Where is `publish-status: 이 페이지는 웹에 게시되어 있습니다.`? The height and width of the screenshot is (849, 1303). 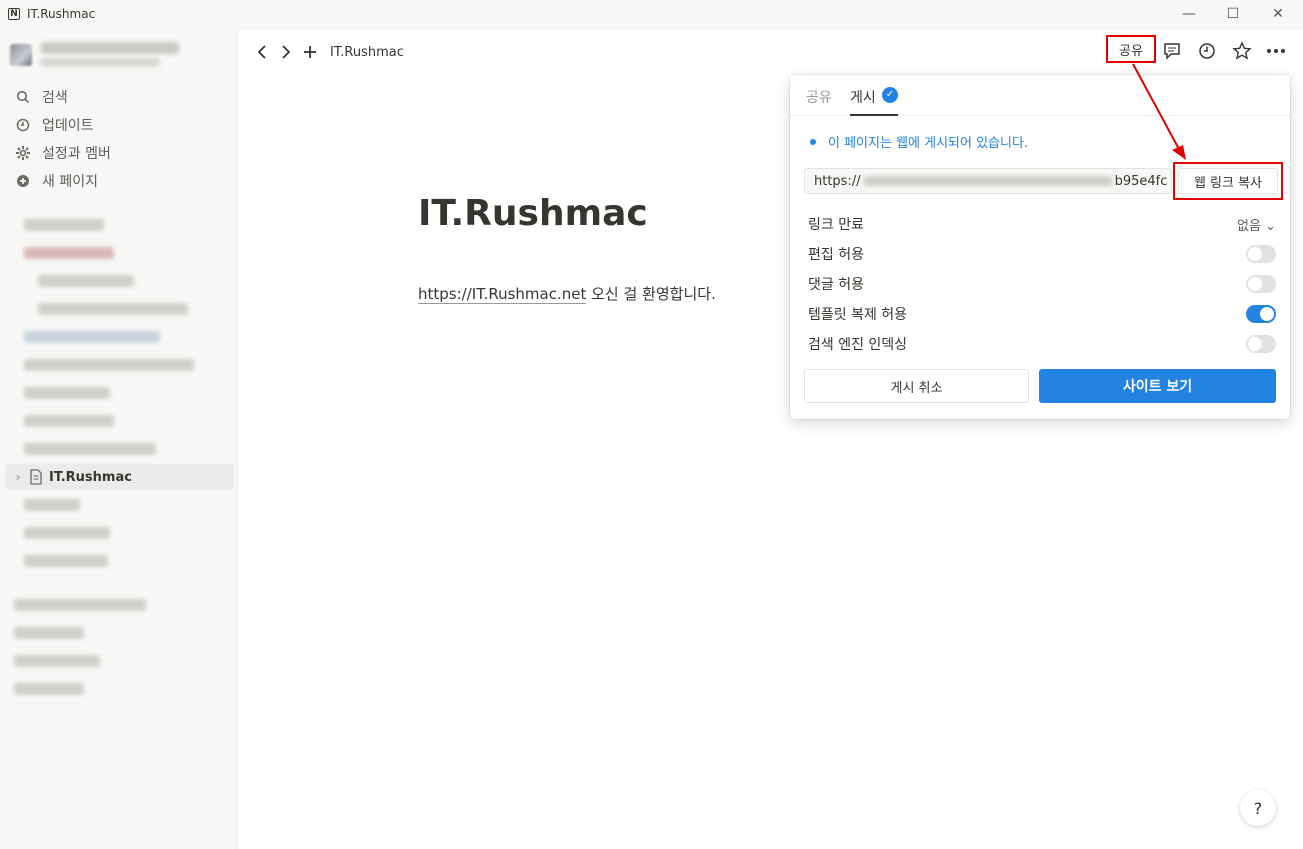 publish-status: 이 페이지는 웹에 게시되어 있습니다. is located at coordinates (919, 141).